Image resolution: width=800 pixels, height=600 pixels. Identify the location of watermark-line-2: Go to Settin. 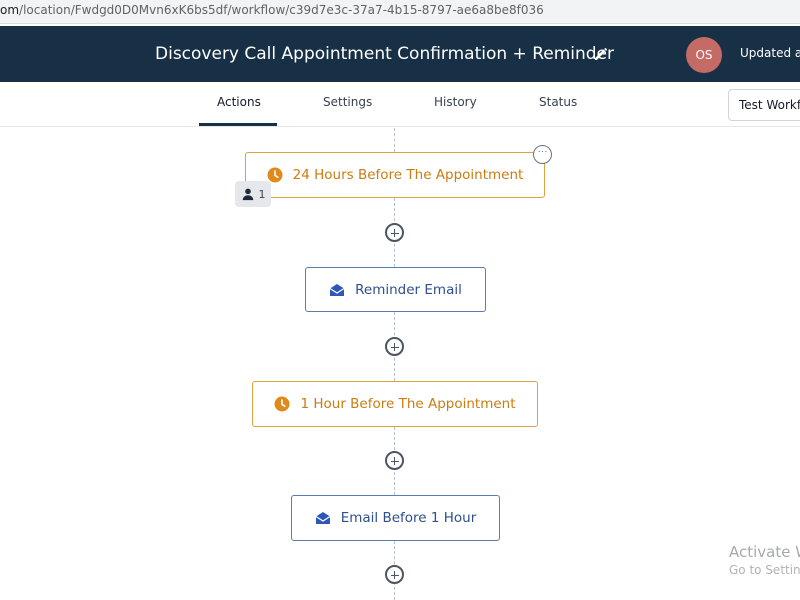
(764, 570).